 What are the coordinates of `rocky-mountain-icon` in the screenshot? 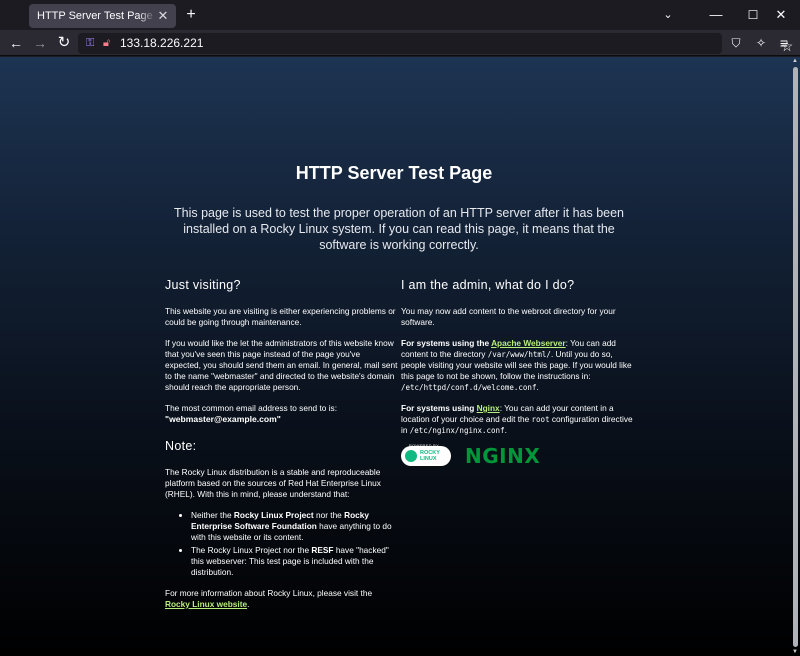 It's located at (411, 456).